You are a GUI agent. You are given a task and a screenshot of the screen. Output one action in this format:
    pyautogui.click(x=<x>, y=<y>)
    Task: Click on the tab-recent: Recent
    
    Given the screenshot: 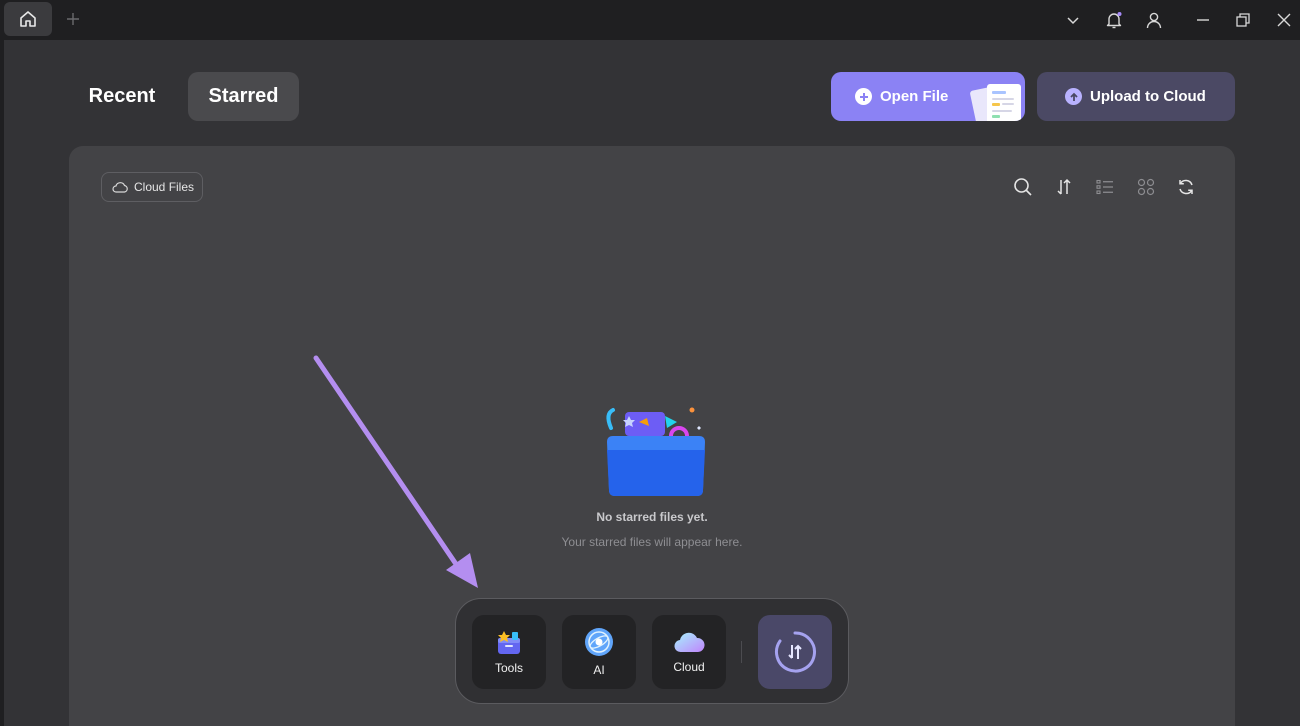 What is the action you would take?
    pyautogui.click(x=122, y=96)
    